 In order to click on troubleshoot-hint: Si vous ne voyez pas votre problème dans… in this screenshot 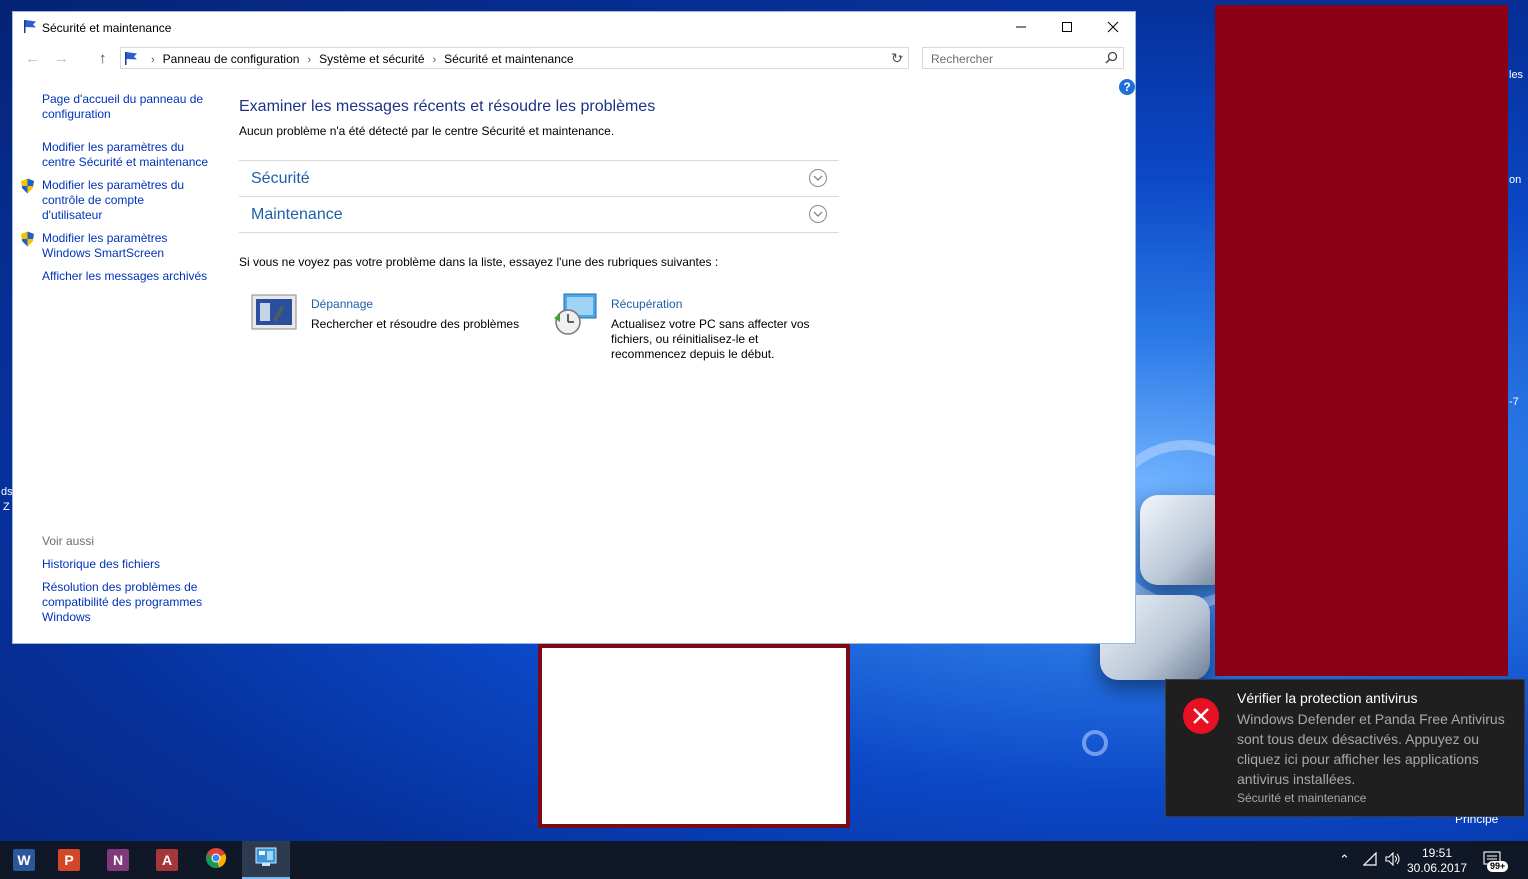, I will do `click(479, 262)`.